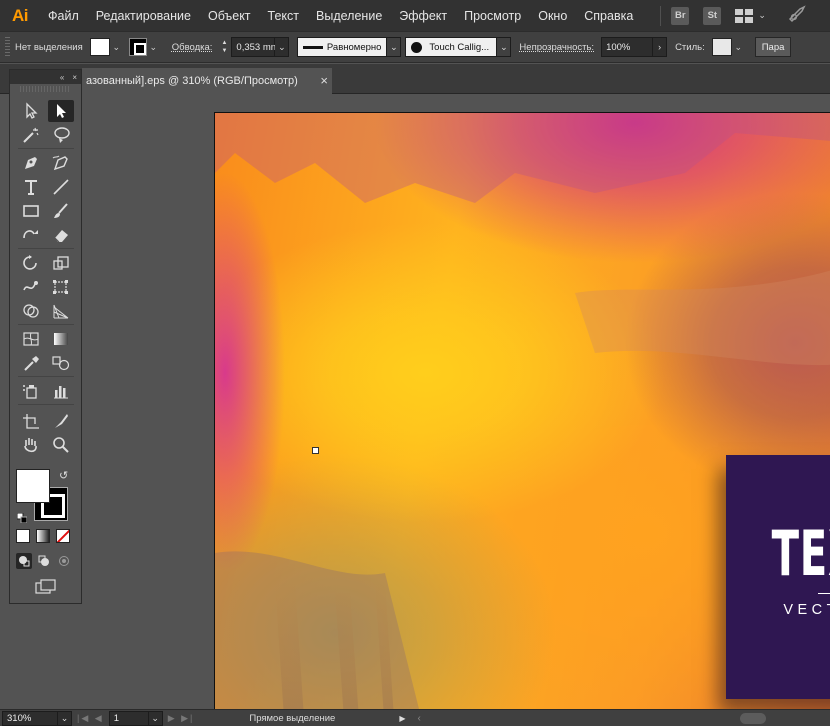 The width and height of the screenshot is (830, 726). Describe the element at coordinates (30, 718) in the screenshot. I see `zoom-field: 310%` at that location.